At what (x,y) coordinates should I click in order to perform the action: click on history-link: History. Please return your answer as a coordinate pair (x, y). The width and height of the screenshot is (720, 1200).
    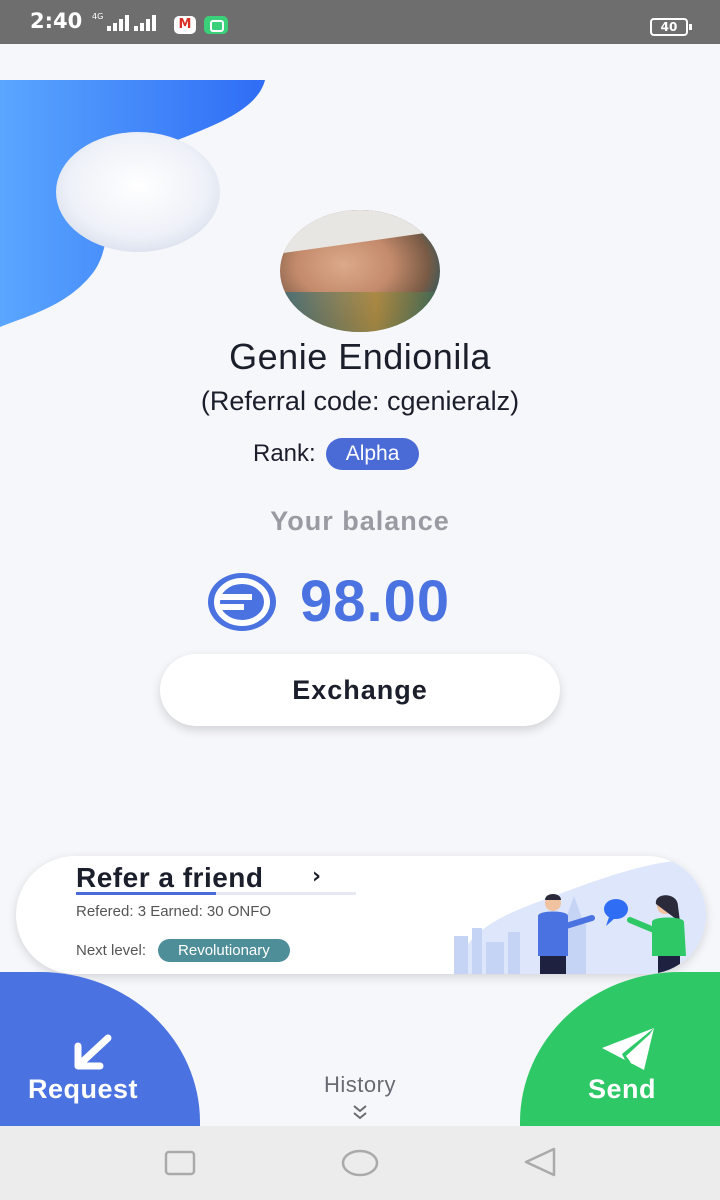
    Looking at the image, I should click on (360, 1085).